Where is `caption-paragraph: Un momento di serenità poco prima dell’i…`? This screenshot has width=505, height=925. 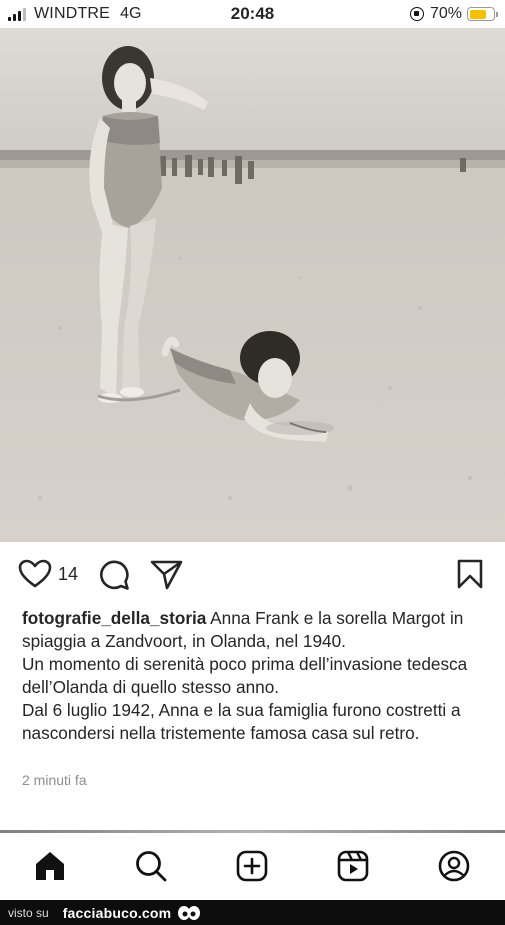
caption-paragraph: Un momento di serenità poco prima dell’i… is located at coordinates (245, 675).